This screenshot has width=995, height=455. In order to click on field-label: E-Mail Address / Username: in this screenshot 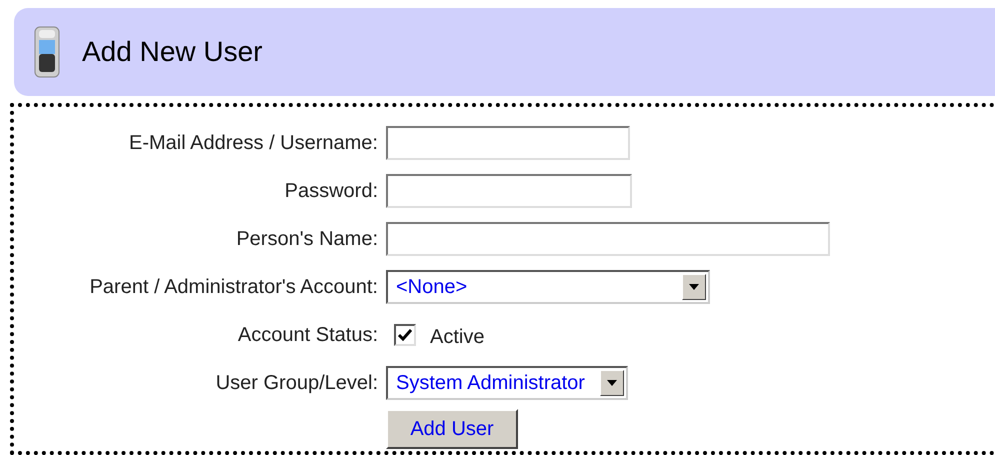, I will do `click(253, 143)`.